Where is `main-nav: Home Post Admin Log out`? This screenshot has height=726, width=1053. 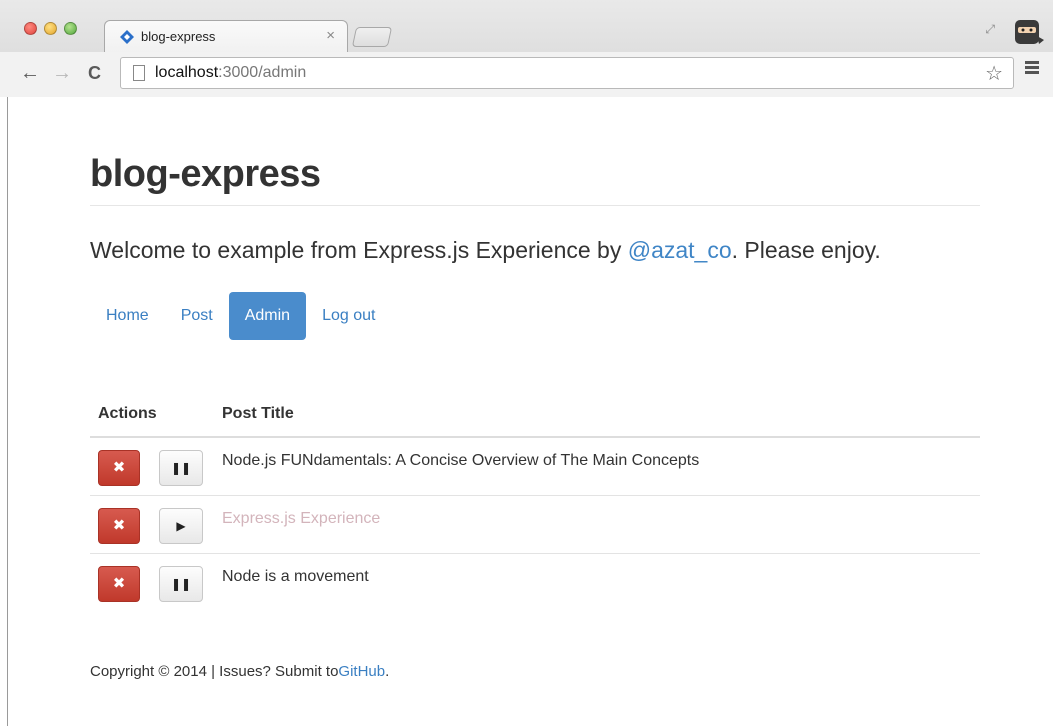
main-nav: Home Post Admin Log out is located at coordinates (240, 316).